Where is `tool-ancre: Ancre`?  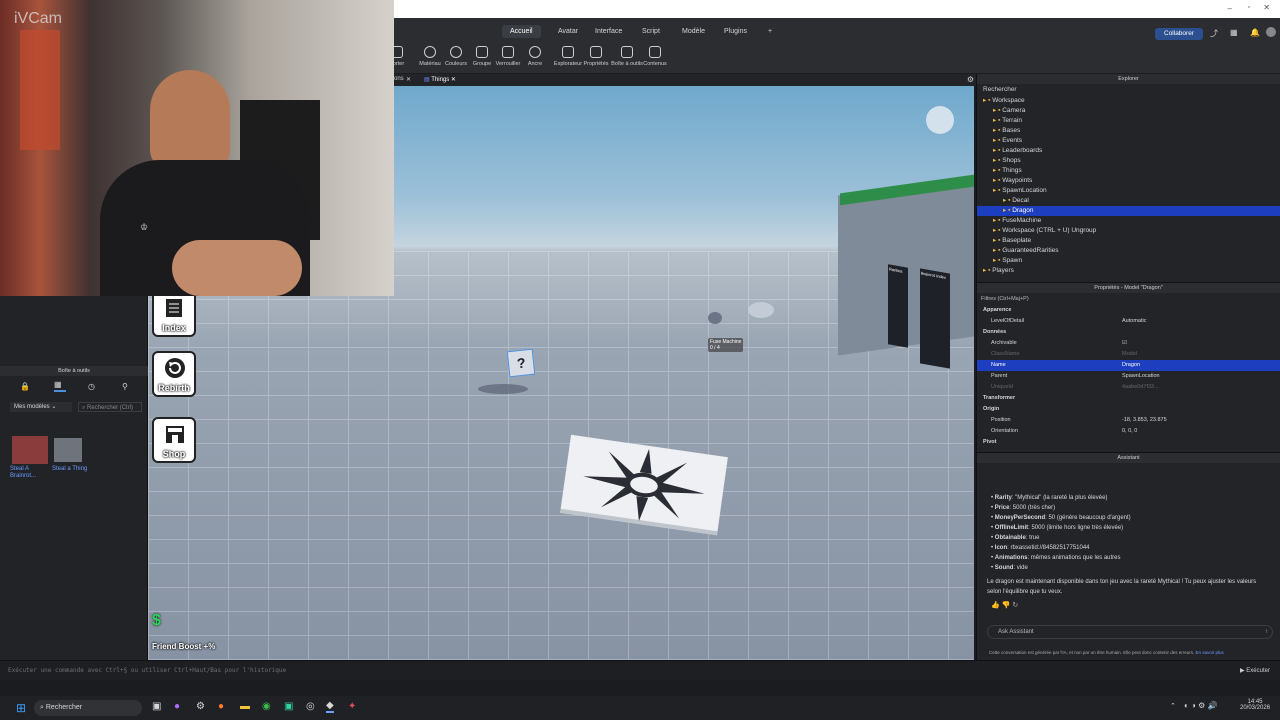
tool-ancre: Ancre is located at coordinates (535, 56).